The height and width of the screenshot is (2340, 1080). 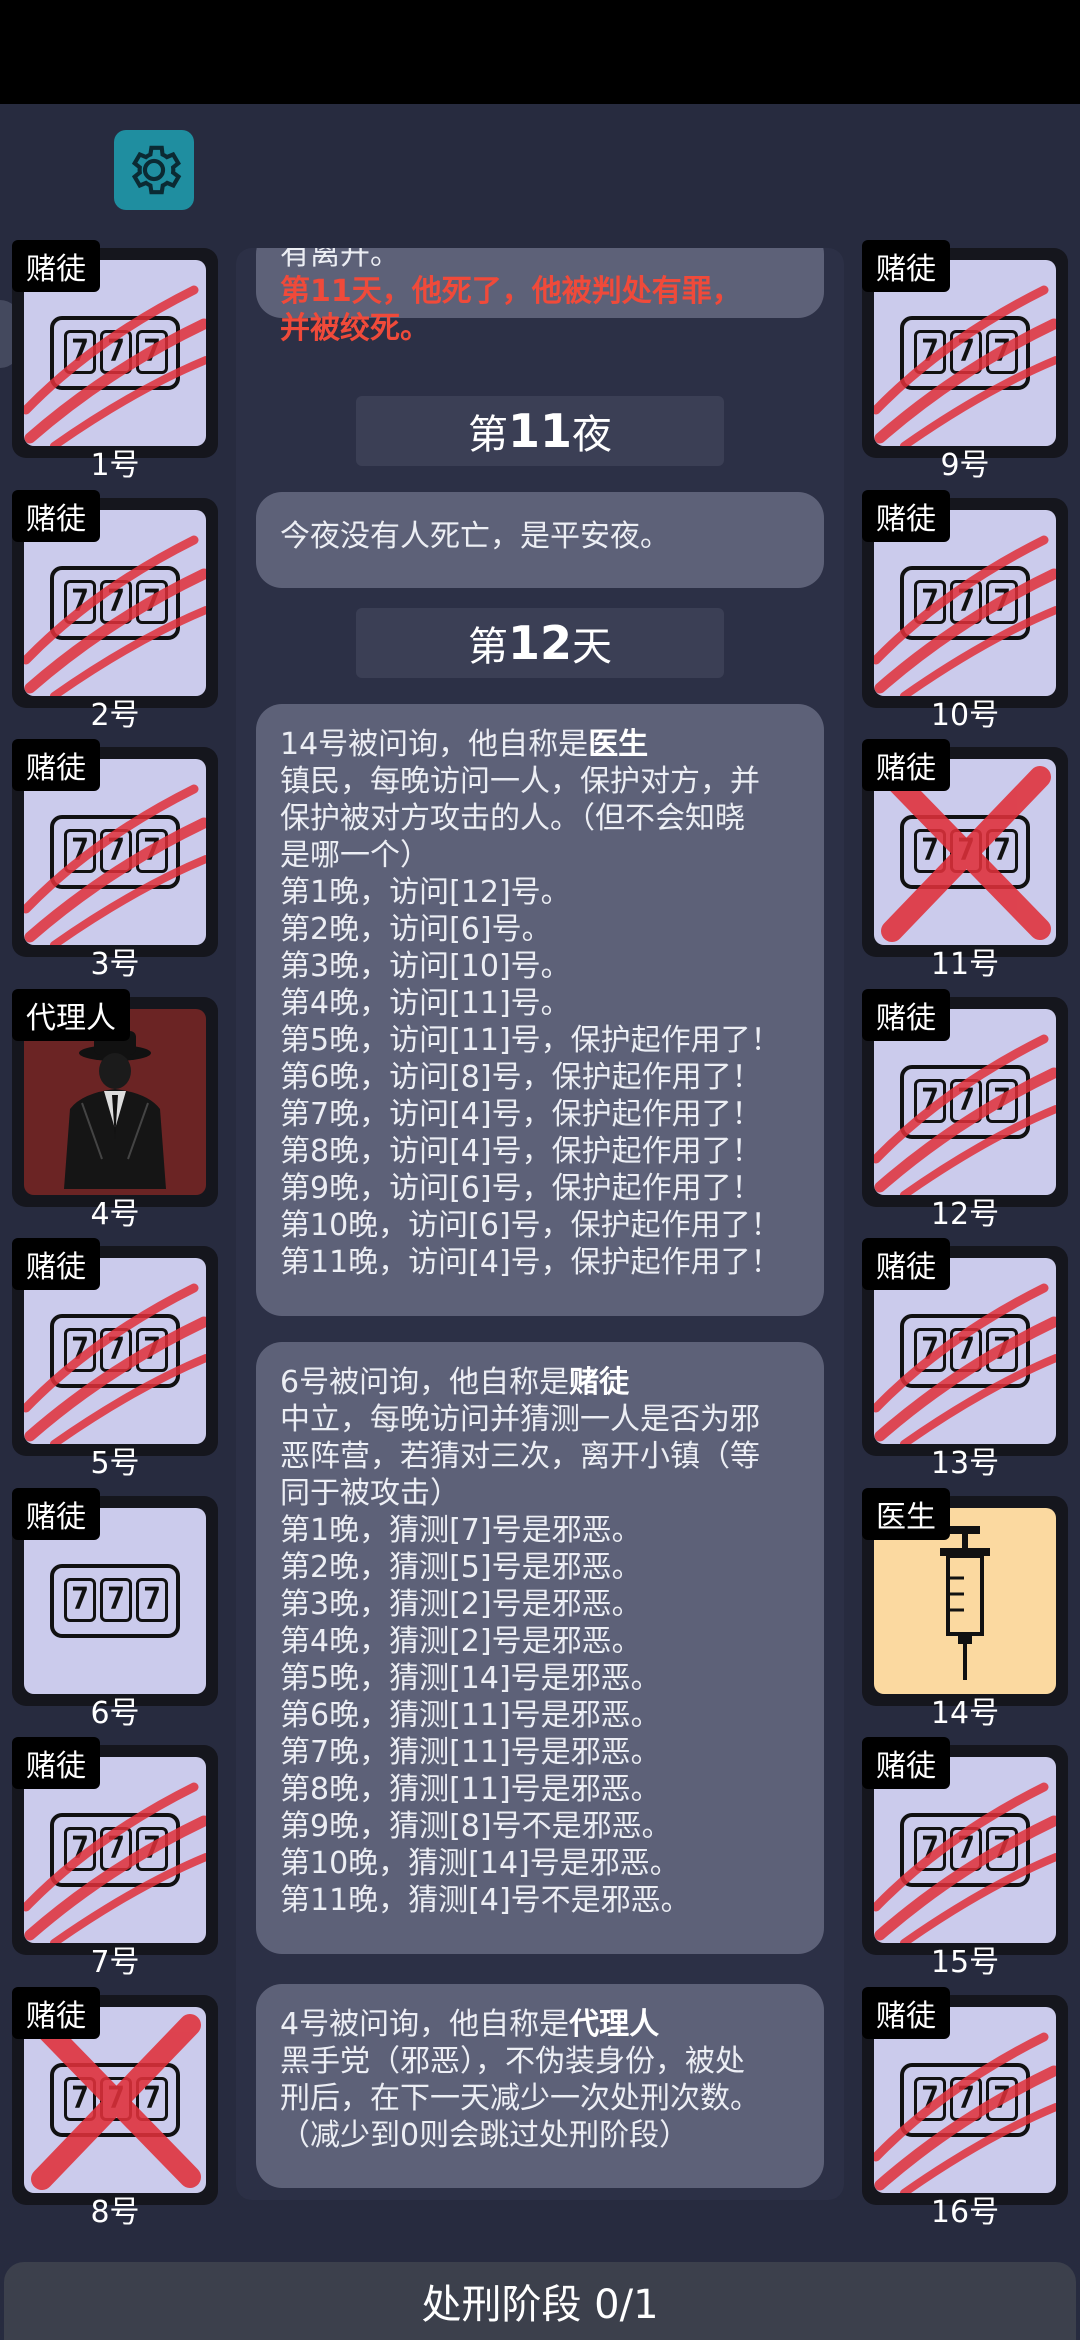 What do you see at coordinates (965, 1713) in the screenshot?
I see `player-number: 14号` at bounding box center [965, 1713].